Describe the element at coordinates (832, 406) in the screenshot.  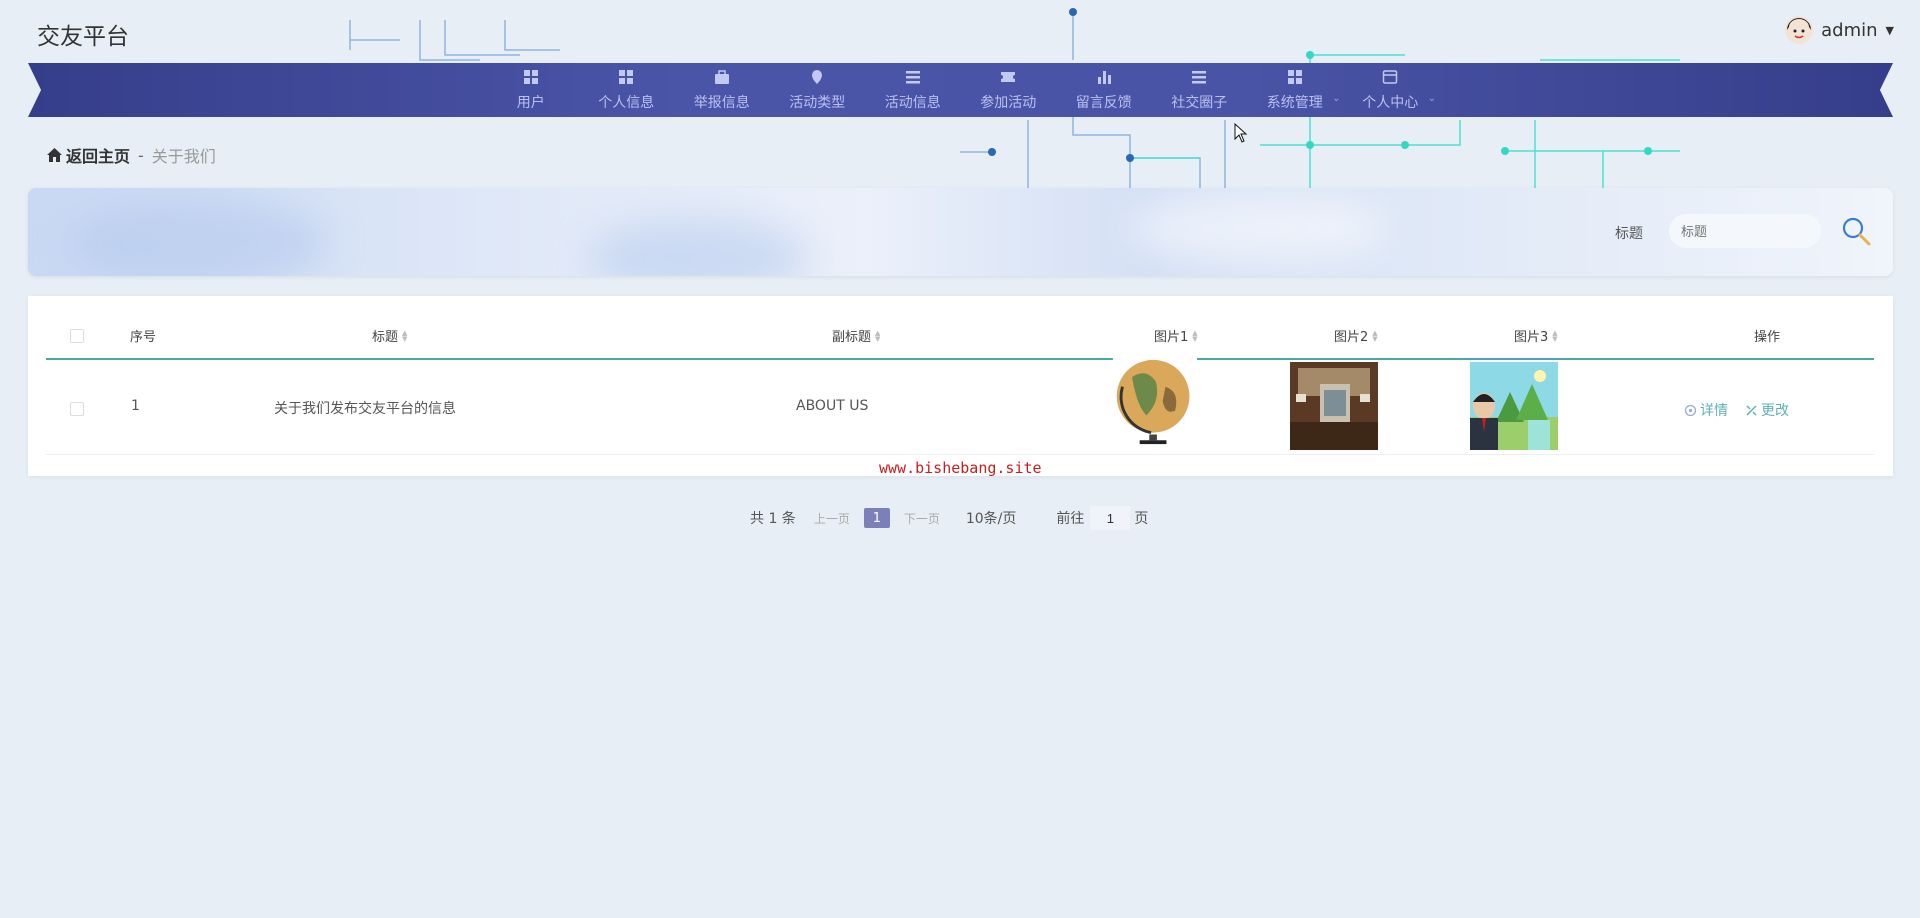
I see `row-subtitle: ABOUT US` at that location.